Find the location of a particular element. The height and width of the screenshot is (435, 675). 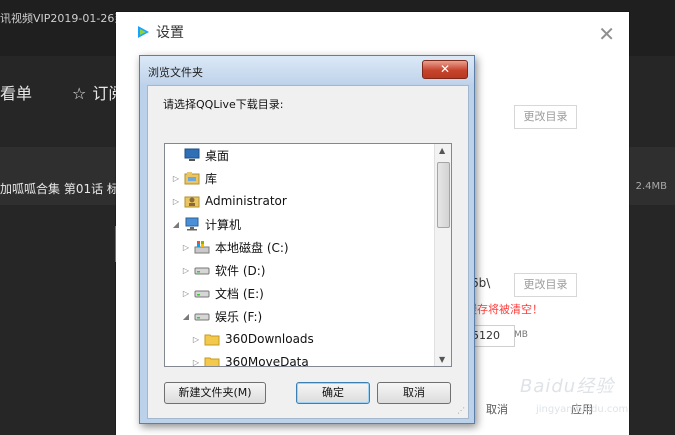

tree-item-drive-d: ▷ 软件 (D:) is located at coordinates (223, 270).